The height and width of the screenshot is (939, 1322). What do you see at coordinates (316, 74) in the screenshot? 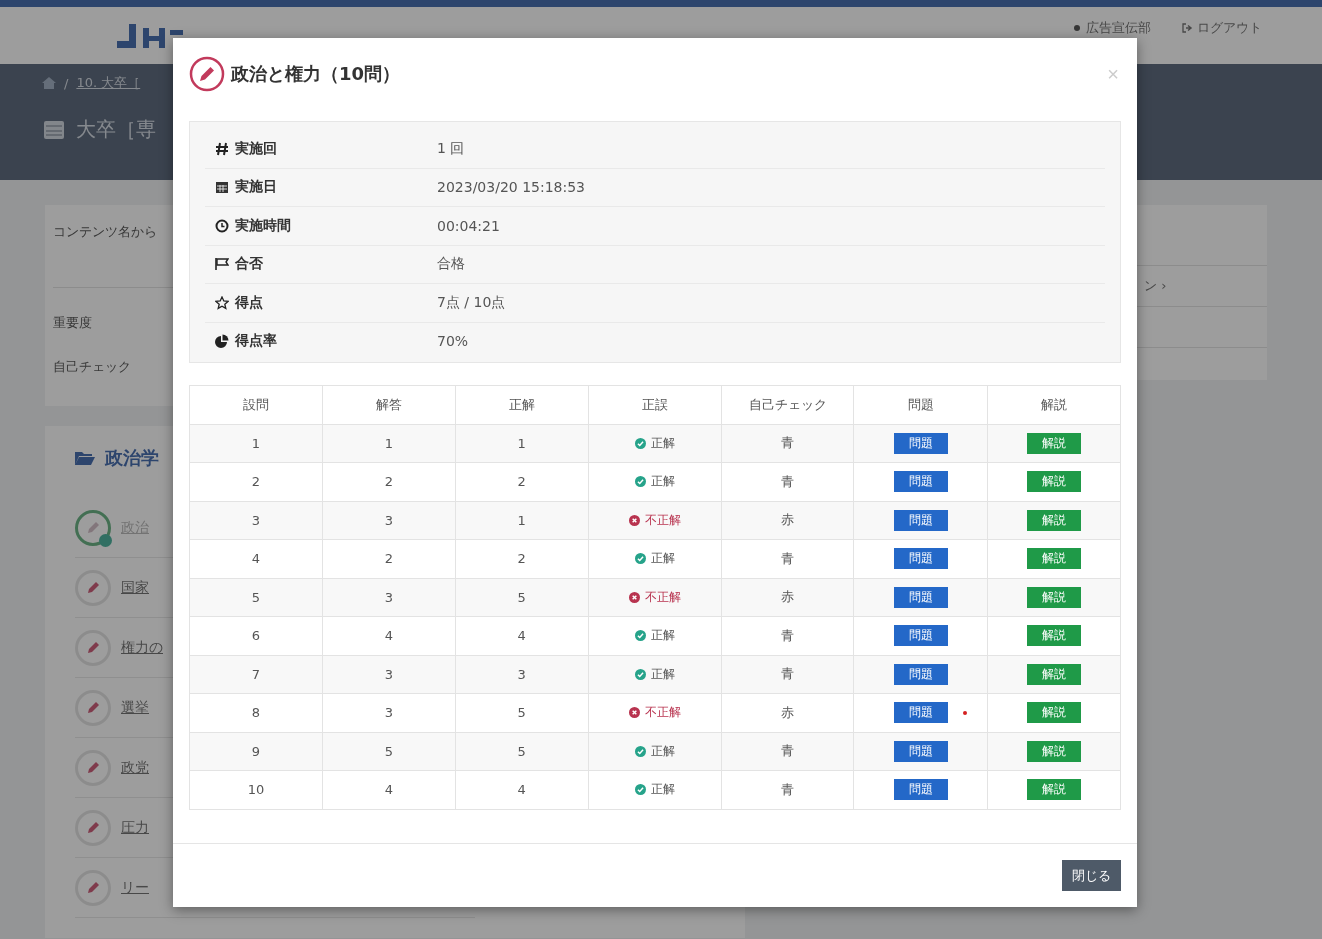
I see `dialog-title: 政治と権力（10問）` at bounding box center [316, 74].